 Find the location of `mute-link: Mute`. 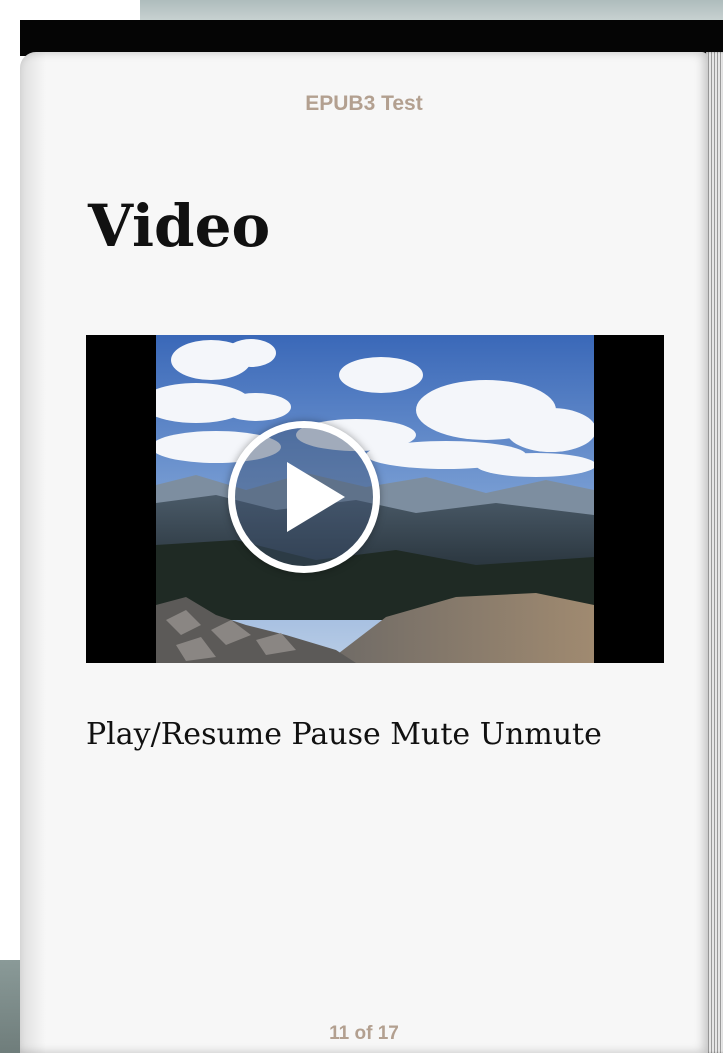

mute-link: Mute is located at coordinates (430, 734).